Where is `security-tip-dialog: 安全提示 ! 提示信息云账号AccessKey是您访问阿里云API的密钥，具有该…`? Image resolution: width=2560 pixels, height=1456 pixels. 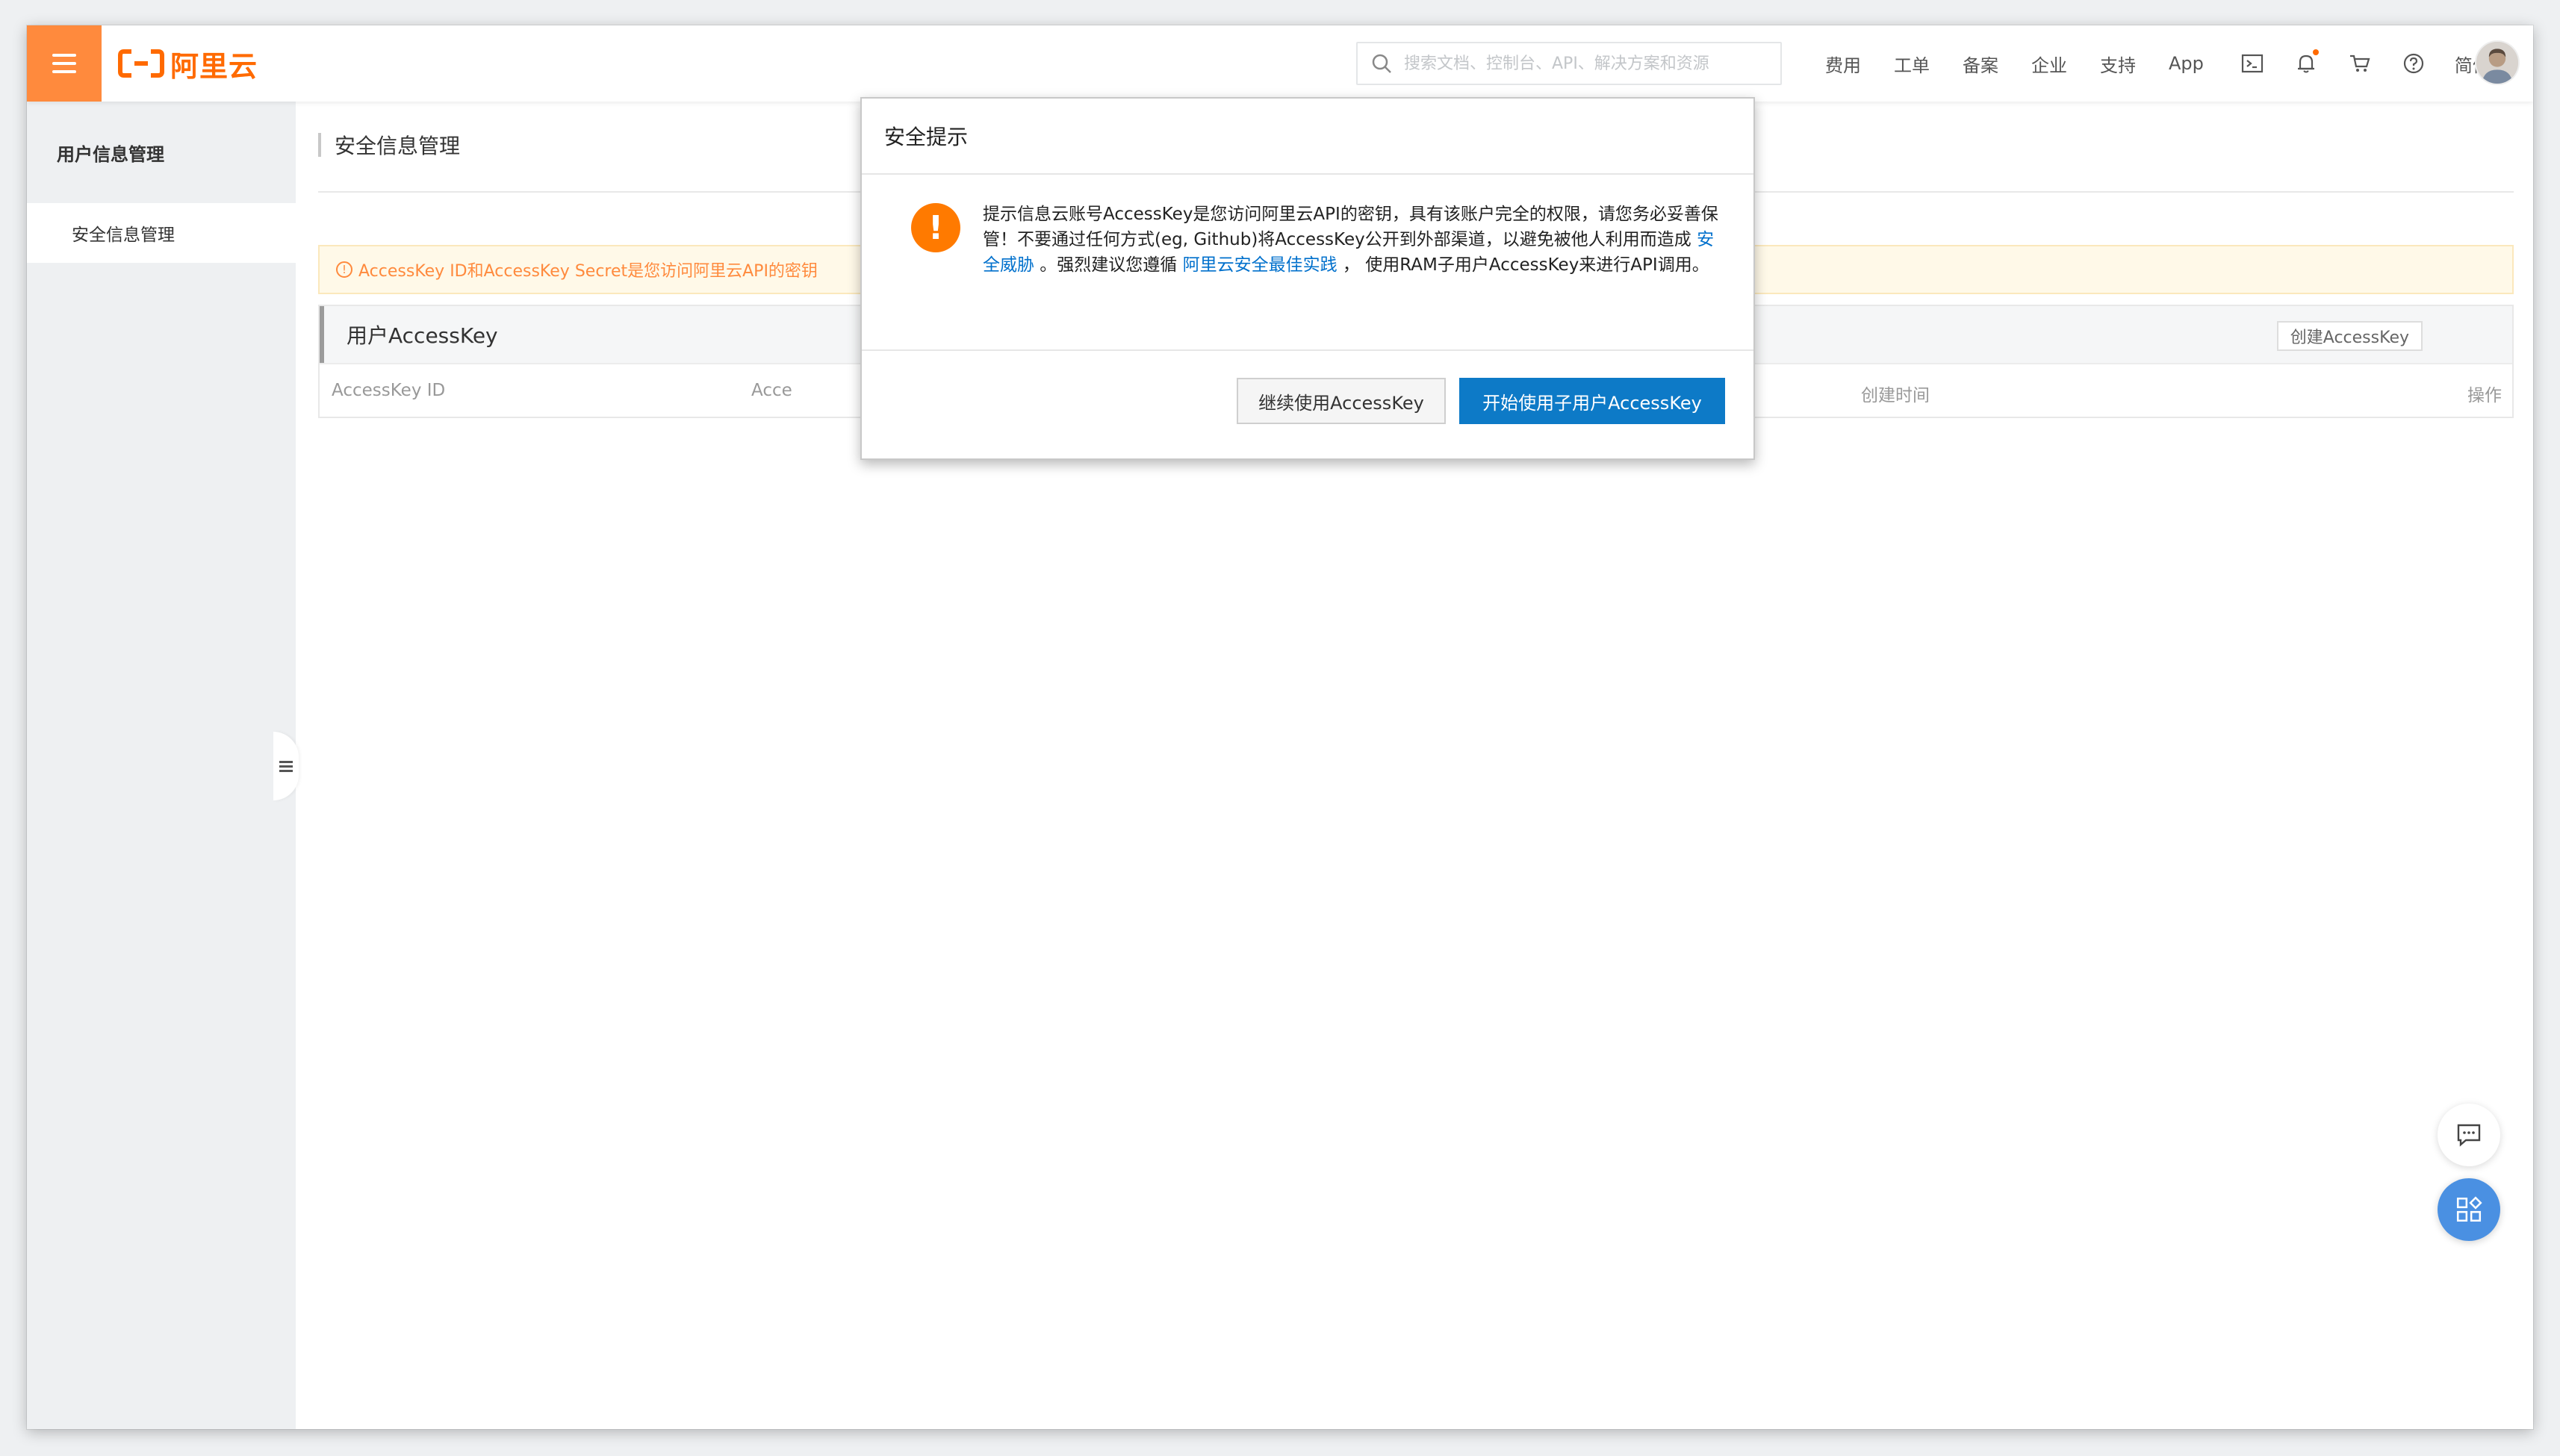
security-tip-dialog: 安全提示 ! 提示信息云账号AccessKey是您访问阿里云API的密钥，具有该… is located at coordinates (1307, 278).